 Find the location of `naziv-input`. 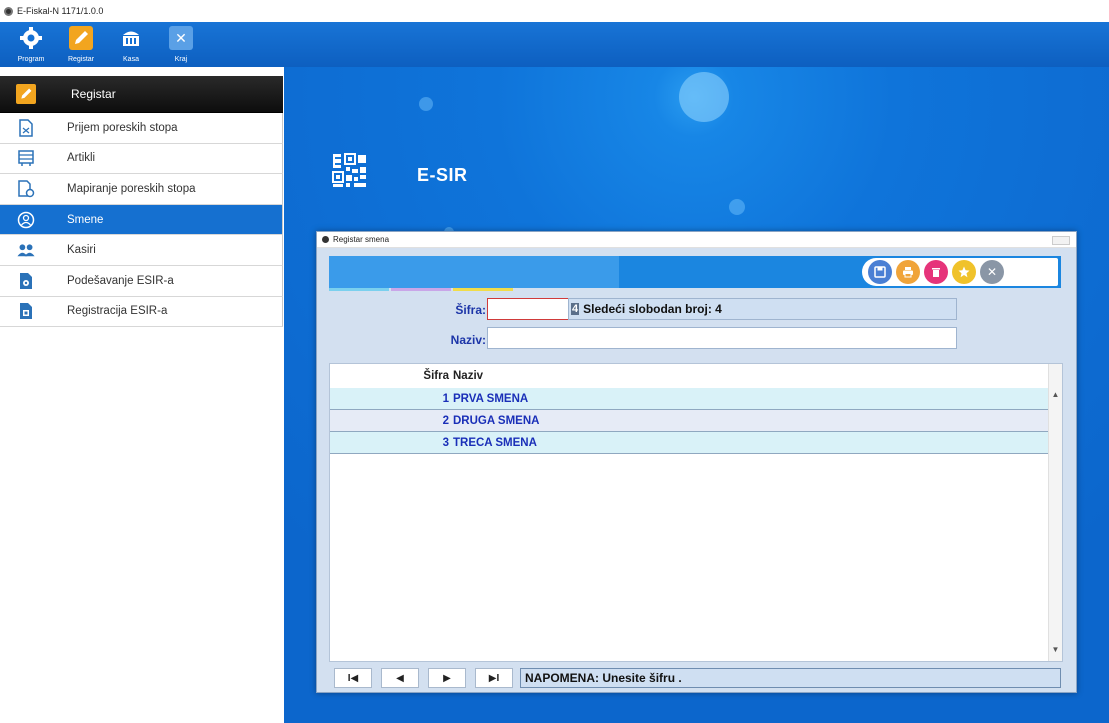

naziv-input is located at coordinates (722, 338).